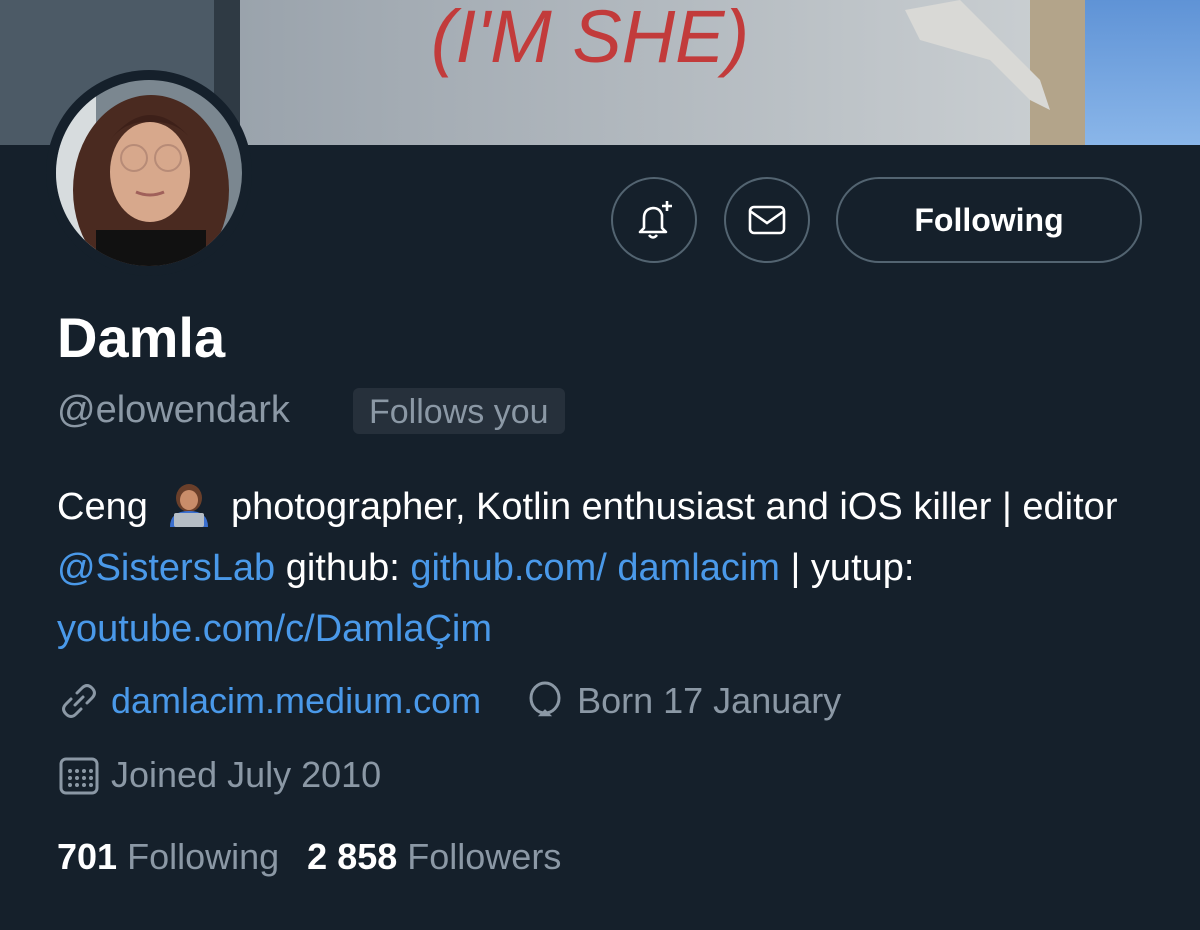 This screenshot has width=1200, height=930. What do you see at coordinates (459, 411) in the screenshot?
I see `follows-you-badge: Follows you` at bounding box center [459, 411].